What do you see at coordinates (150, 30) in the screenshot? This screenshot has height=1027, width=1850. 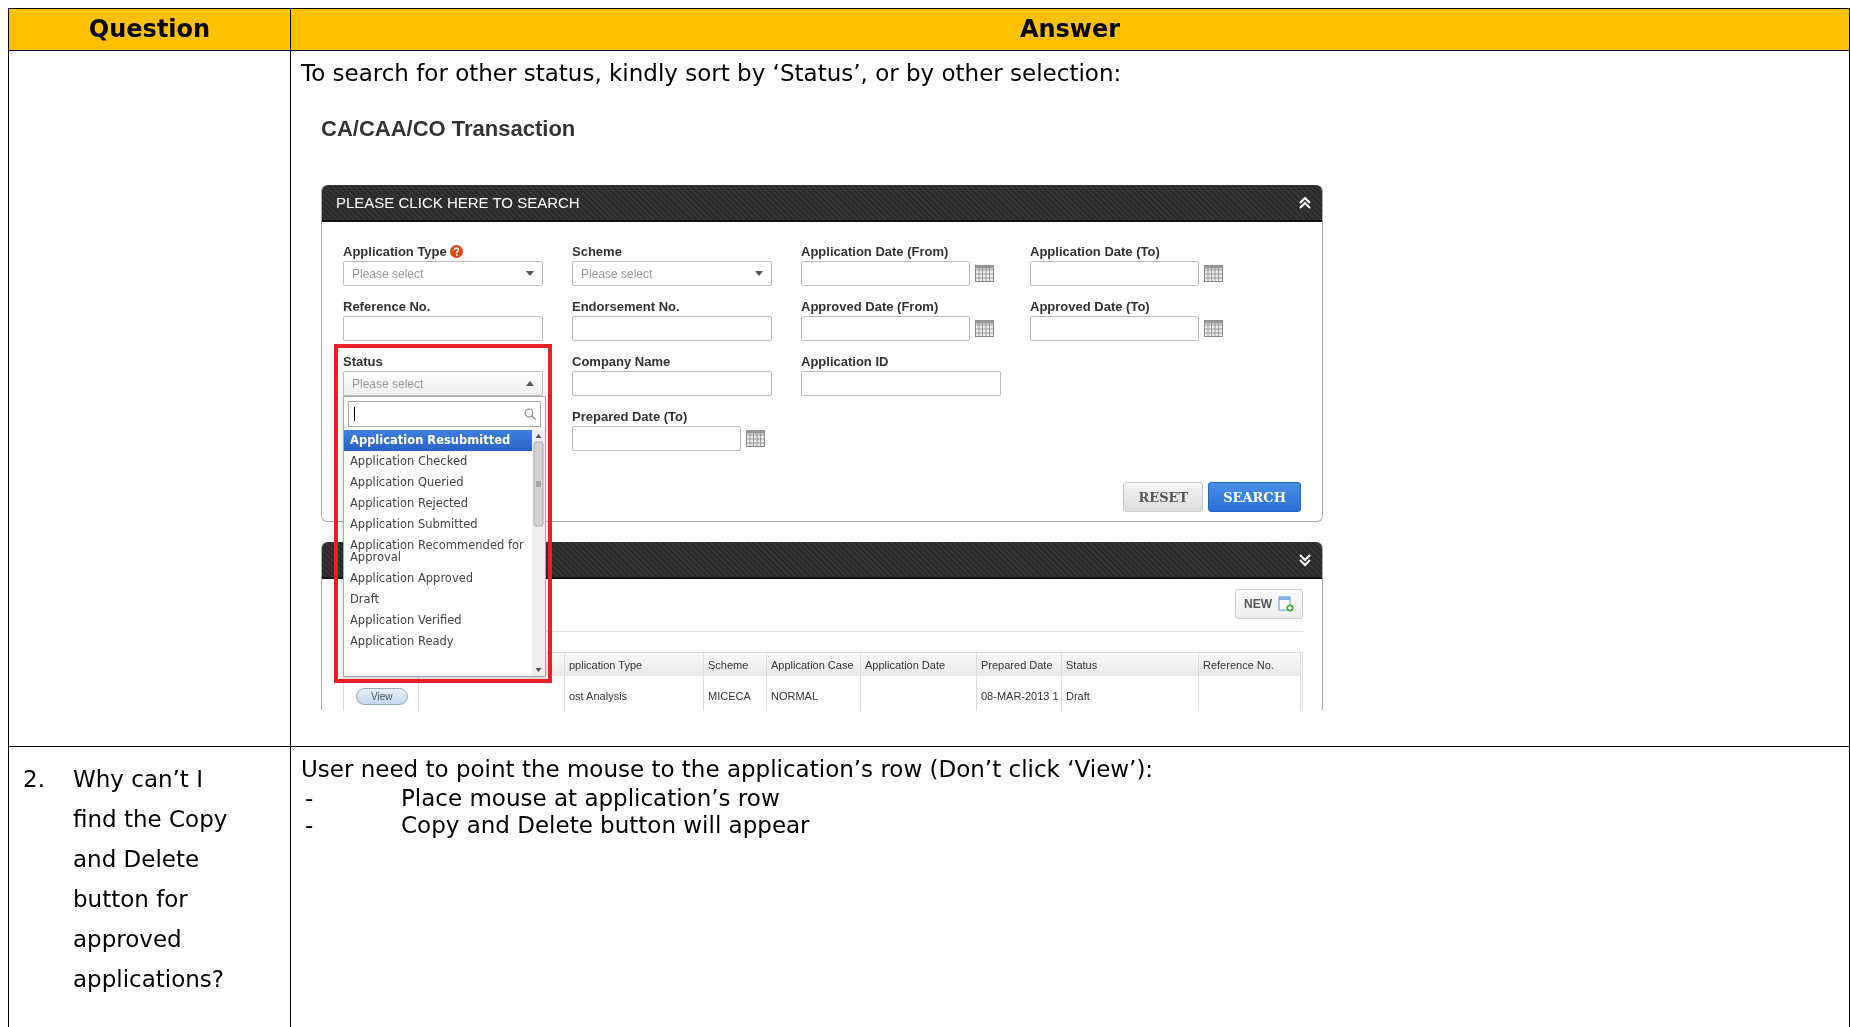 I see `column-header: Question` at bounding box center [150, 30].